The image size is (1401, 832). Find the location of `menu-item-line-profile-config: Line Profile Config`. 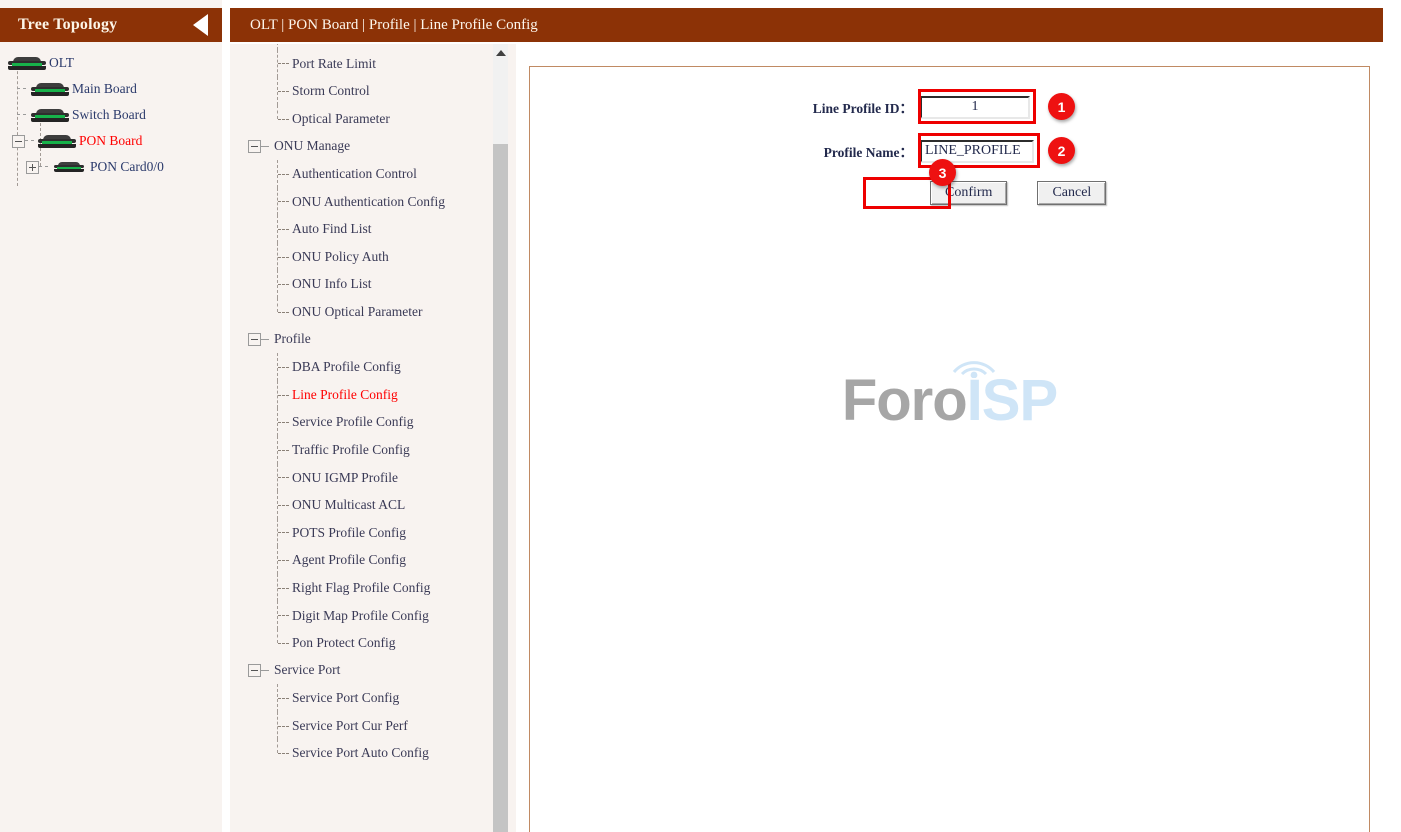

menu-item-line-profile-config: Line Profile Config is located at coordinates (365, 394).